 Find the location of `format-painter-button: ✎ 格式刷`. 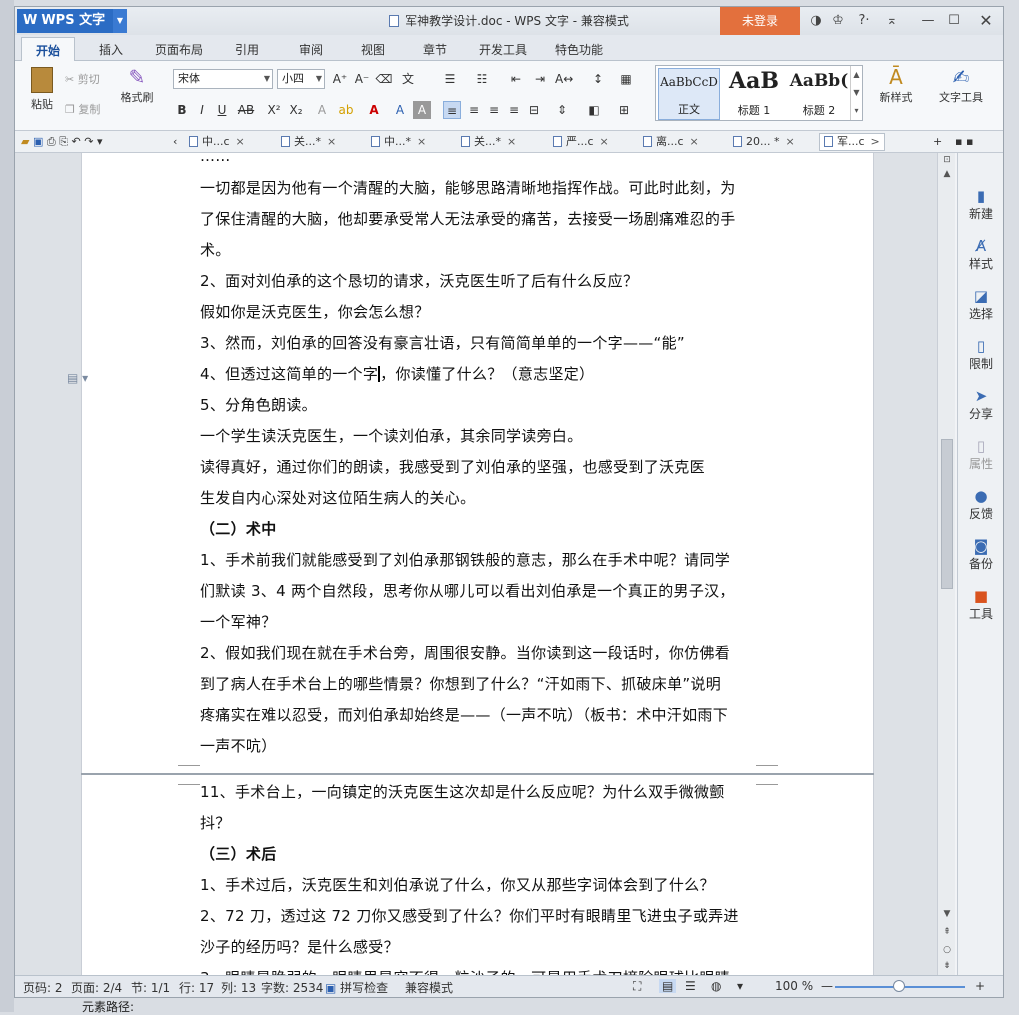

format-painter-button: ✎ 格式刷 is located at coordinates (137, 85).